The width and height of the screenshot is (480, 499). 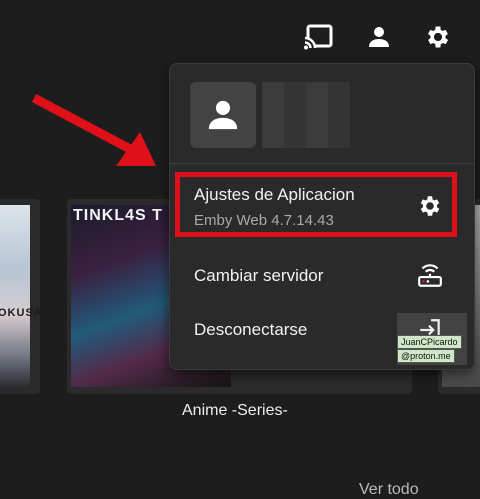 What do you see at coordinates (389, 490) in the screenshot?
I see `see-all-link: Ver todo` at bounding box center [389, 490].